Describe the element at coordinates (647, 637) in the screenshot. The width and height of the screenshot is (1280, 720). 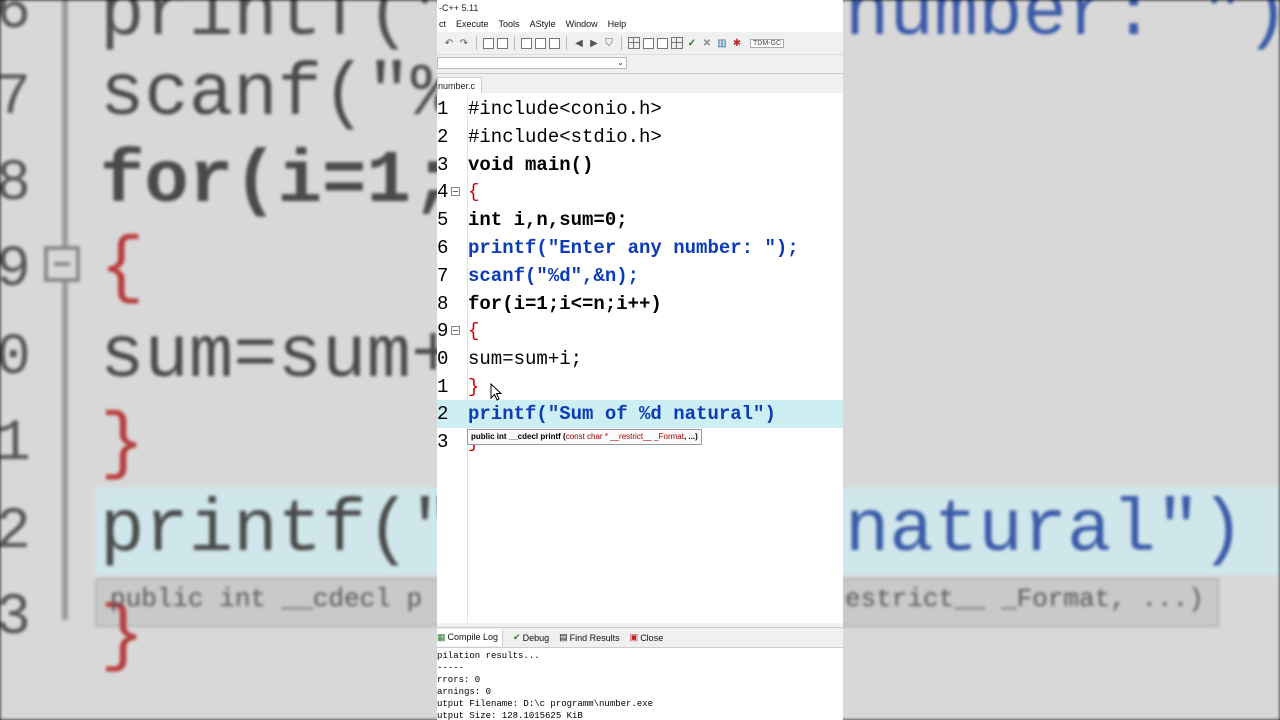
I see `close-button: ▣ Close` at that location.